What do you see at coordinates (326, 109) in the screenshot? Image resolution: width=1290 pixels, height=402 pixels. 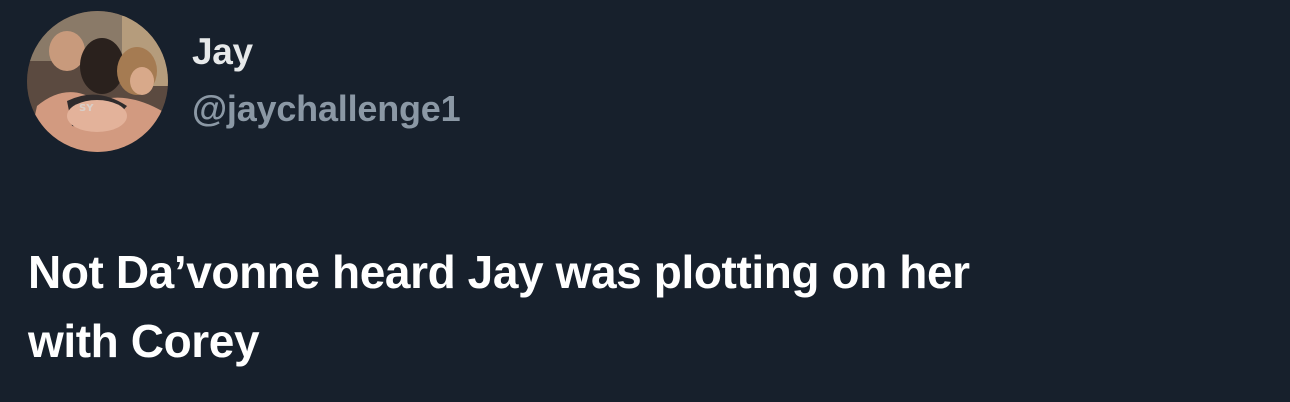 I see `author-handle: @jaychallenge1` at bounding box center [326, 109].